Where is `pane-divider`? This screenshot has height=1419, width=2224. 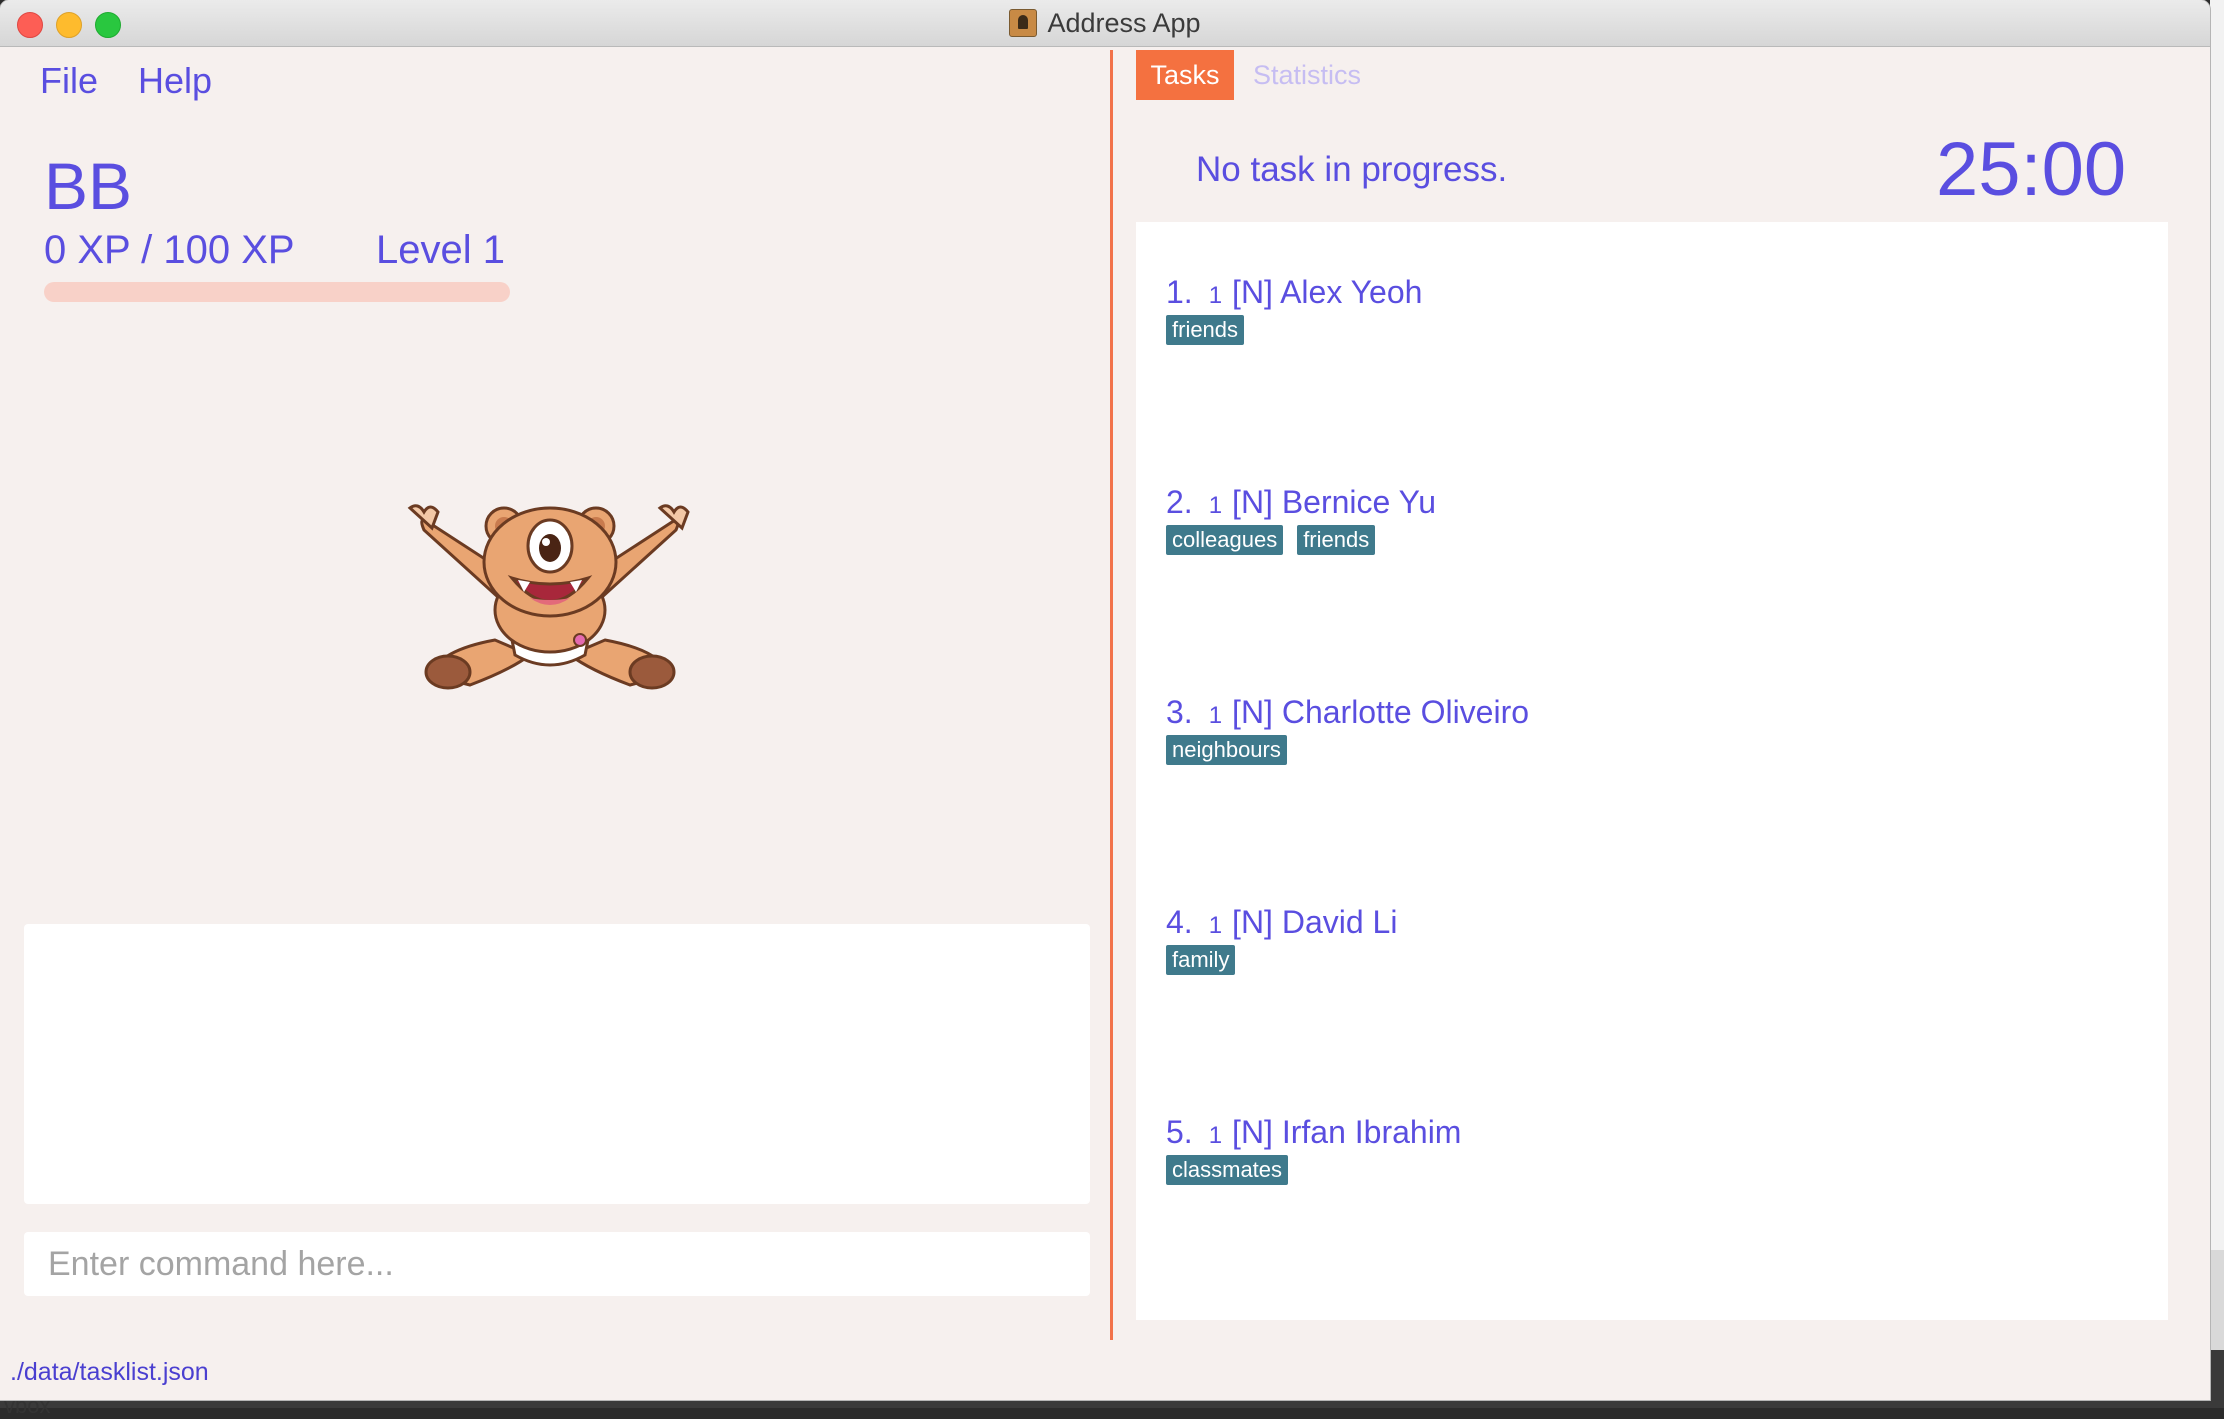 pane-divider is located at coordinates (1111, 695).